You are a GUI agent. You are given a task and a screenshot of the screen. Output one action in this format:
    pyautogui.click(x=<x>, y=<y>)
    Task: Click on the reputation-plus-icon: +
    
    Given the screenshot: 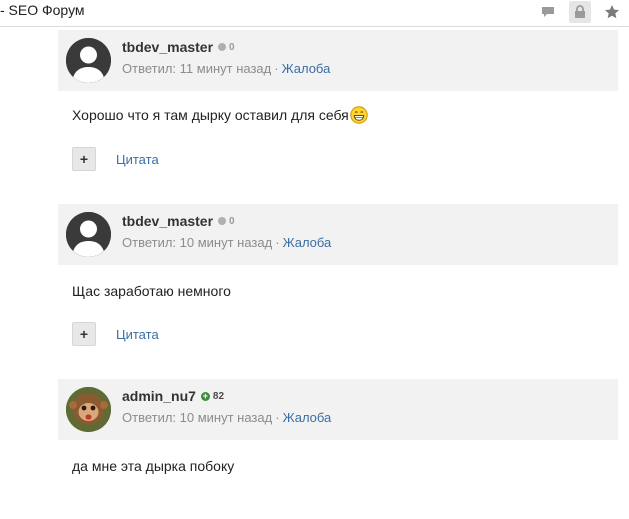 What is the action you would take?
    pyautogui.click(x=205, y=395)
    